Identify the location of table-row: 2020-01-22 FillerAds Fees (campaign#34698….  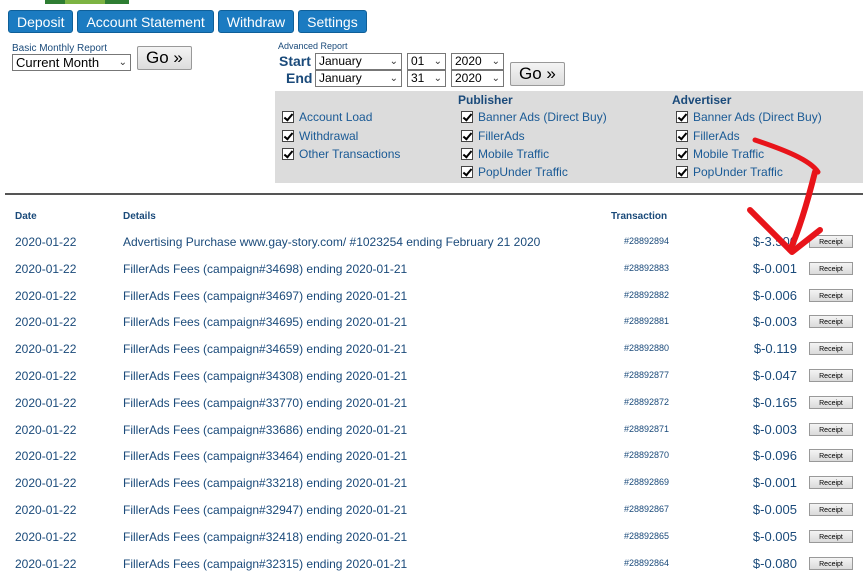
(431, 274).